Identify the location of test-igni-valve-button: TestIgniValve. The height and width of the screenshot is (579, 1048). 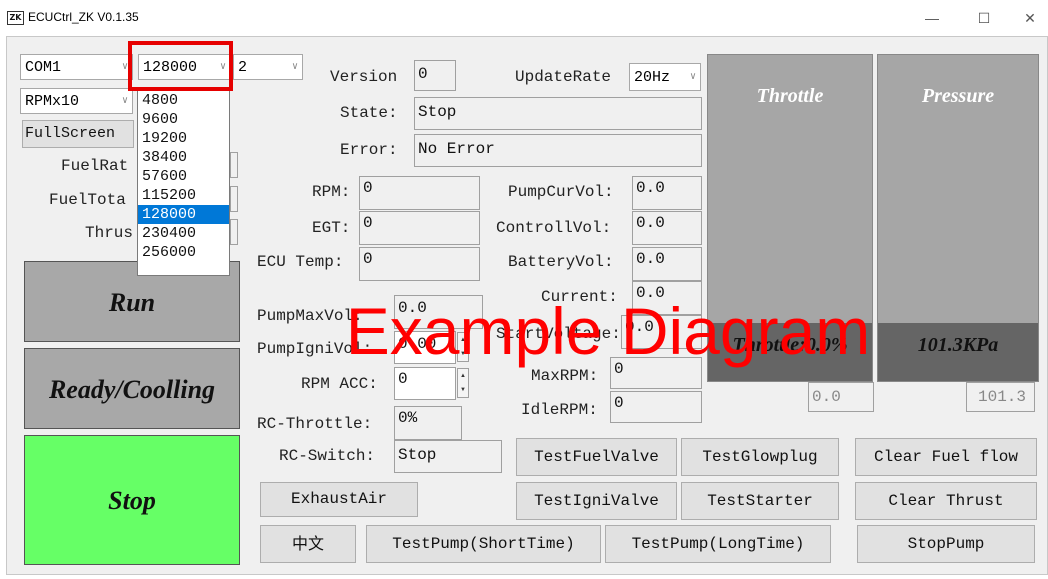
(596, 501).